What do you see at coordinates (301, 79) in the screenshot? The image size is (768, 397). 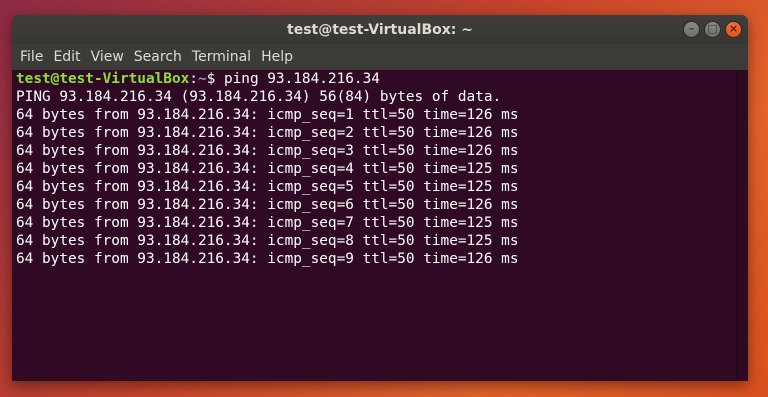 I see `prompt-command: ping 93.184.216.34` at bounding box center [301, 79].